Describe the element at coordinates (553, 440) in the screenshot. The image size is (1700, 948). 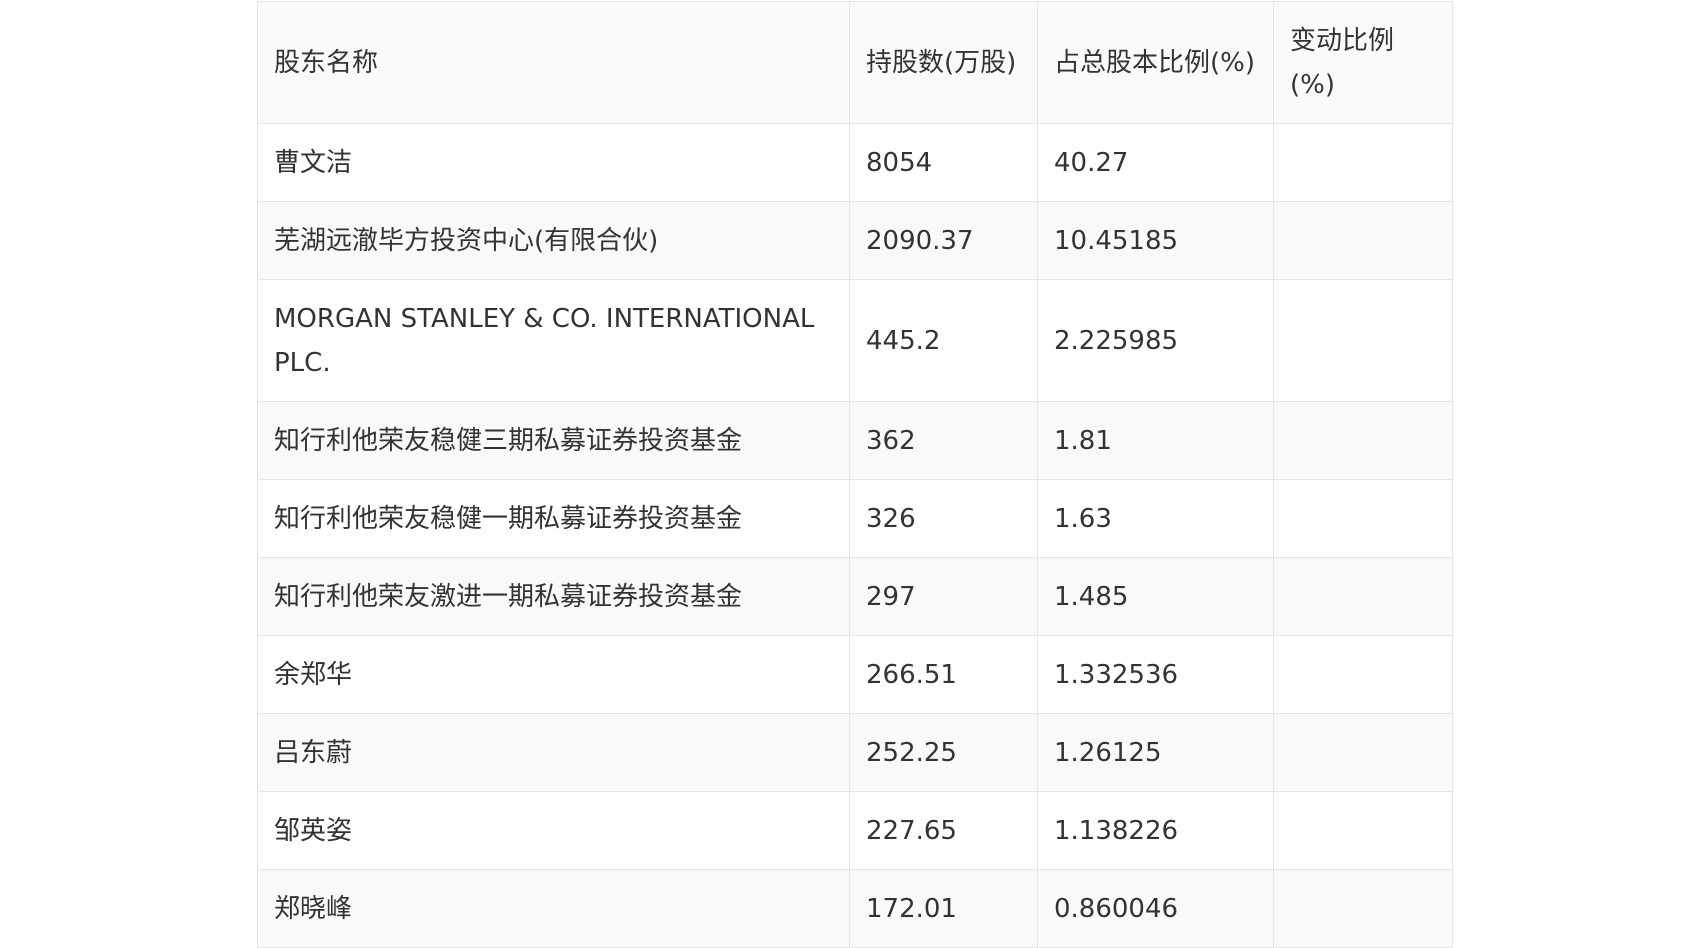
I see `cell-name: 知行利他荣友稳健三期私募证券投资基金` at that location.